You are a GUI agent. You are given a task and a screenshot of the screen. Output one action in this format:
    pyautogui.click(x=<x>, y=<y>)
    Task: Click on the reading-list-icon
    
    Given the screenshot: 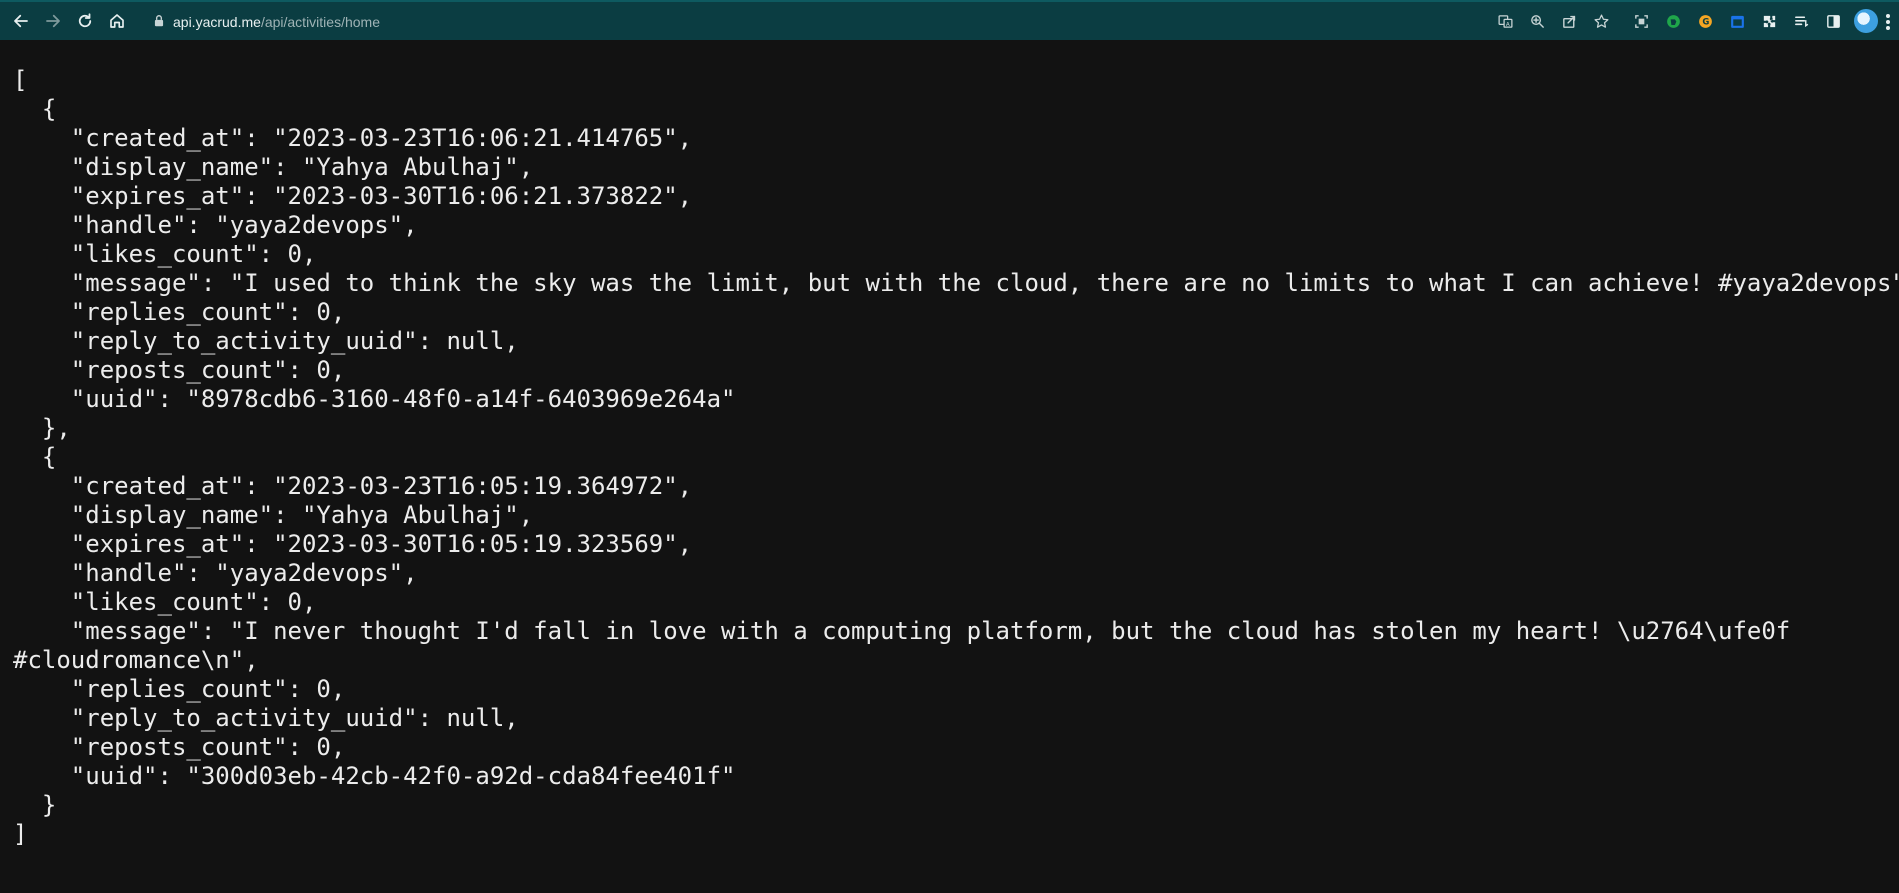 What is the action you would take?
    pyautogui.click(x=1801, y=21)
    